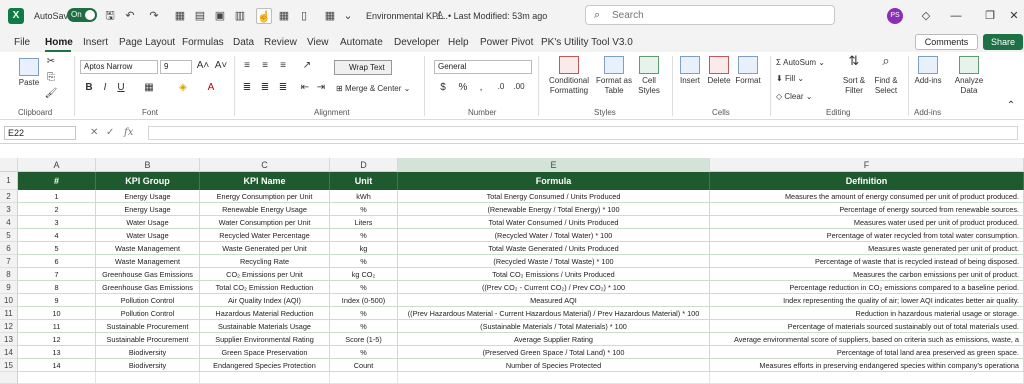 This screenshot has height=384, width=1024. What do you see at coordinates (554, 165) in the screenshot?
I see `column-header-e: E` at bounding box center [554, 165].